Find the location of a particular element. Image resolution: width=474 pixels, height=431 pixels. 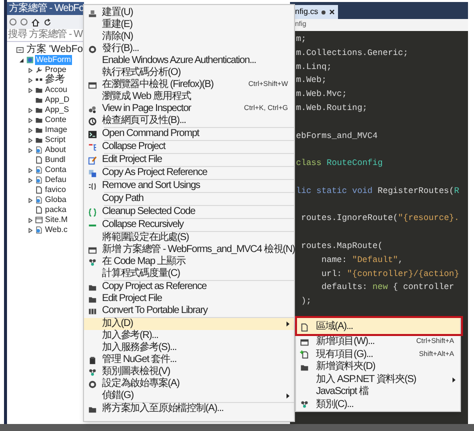

menu-item: 新增 方案總管 - WebForms_and_MVC4 檢視(N) is located at coordinates (189, 250).